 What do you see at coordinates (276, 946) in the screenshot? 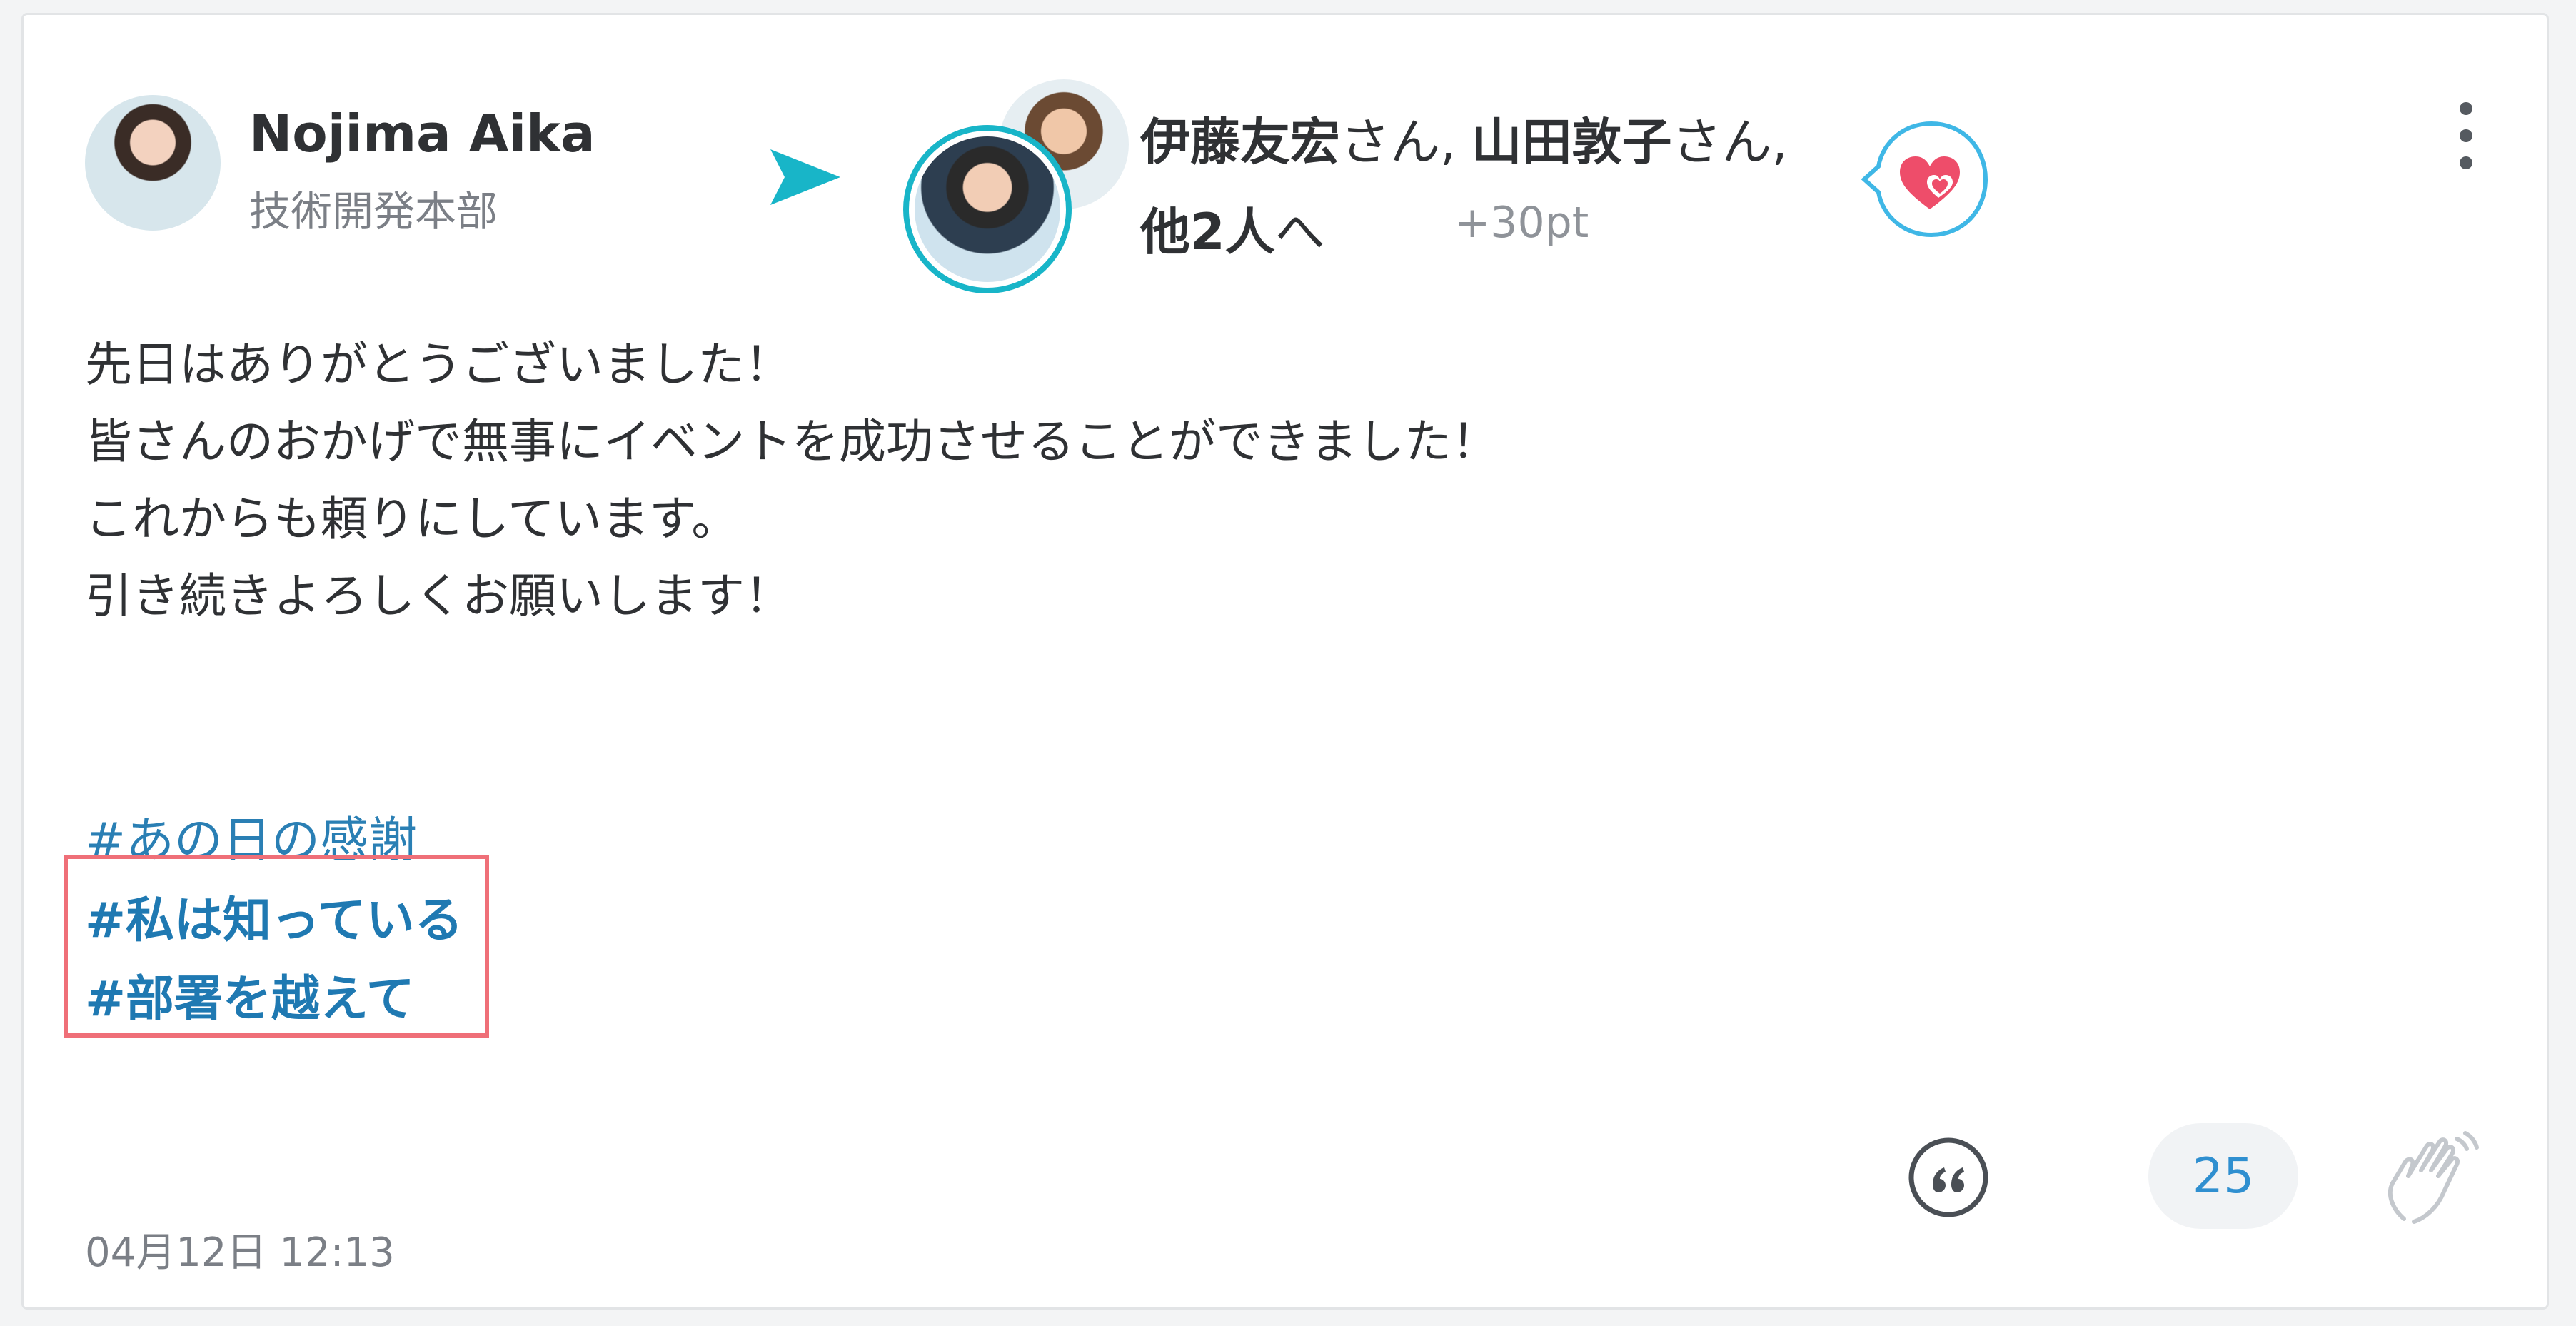
I see `highlight-box` at bounding box center [276, 946].